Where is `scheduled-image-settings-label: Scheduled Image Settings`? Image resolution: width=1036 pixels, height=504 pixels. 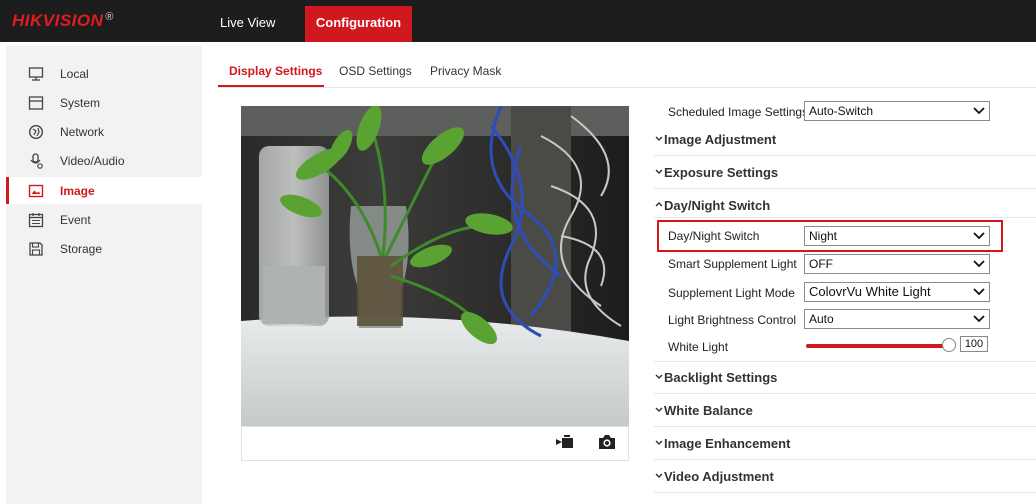
scheduled-image-settings-label: Scheduled Image Settings is located at coordinates (738, 112).